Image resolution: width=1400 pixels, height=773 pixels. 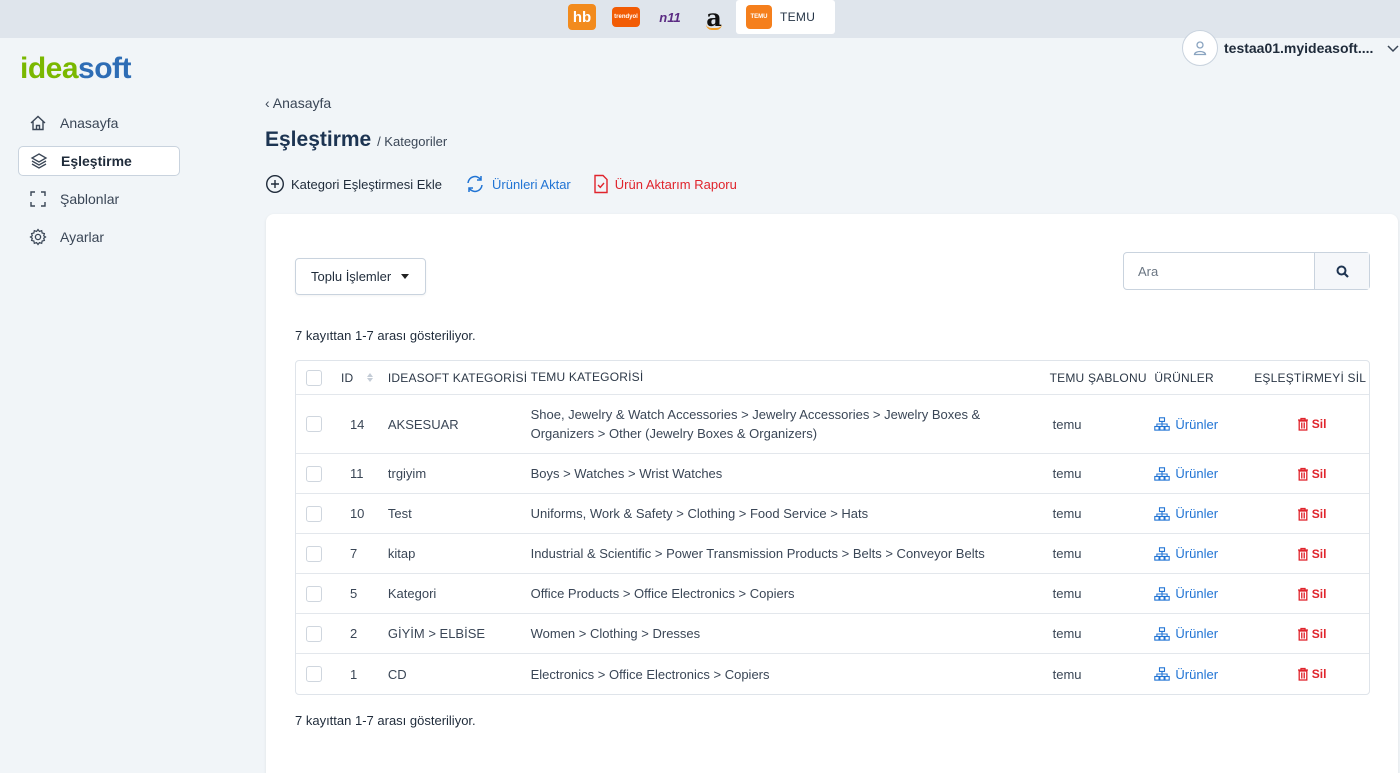 I want to click on add-category-mapping-label: Kategori Eşleştirmesi Ekle, so click(x=366, y=184).